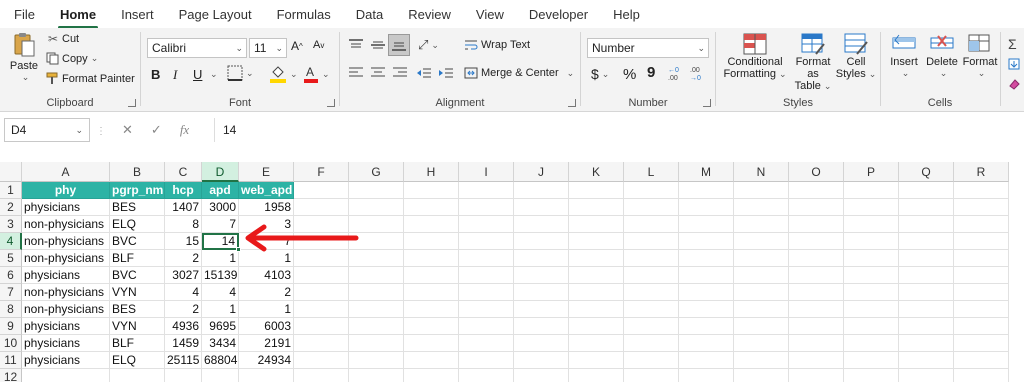 This screenshot has height=382, width=1024. What do you see at coordinates (321, 309) in the screenshot?
I see `cell-f8` at bounding box center [321, 309].